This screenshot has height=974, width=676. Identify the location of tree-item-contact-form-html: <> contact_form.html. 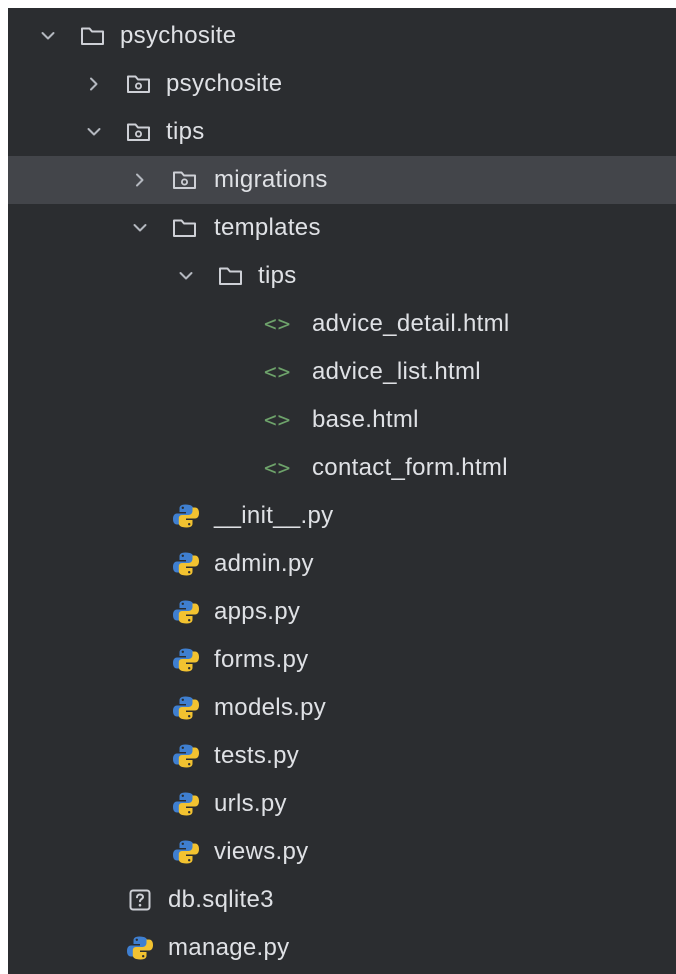
(342, 468).